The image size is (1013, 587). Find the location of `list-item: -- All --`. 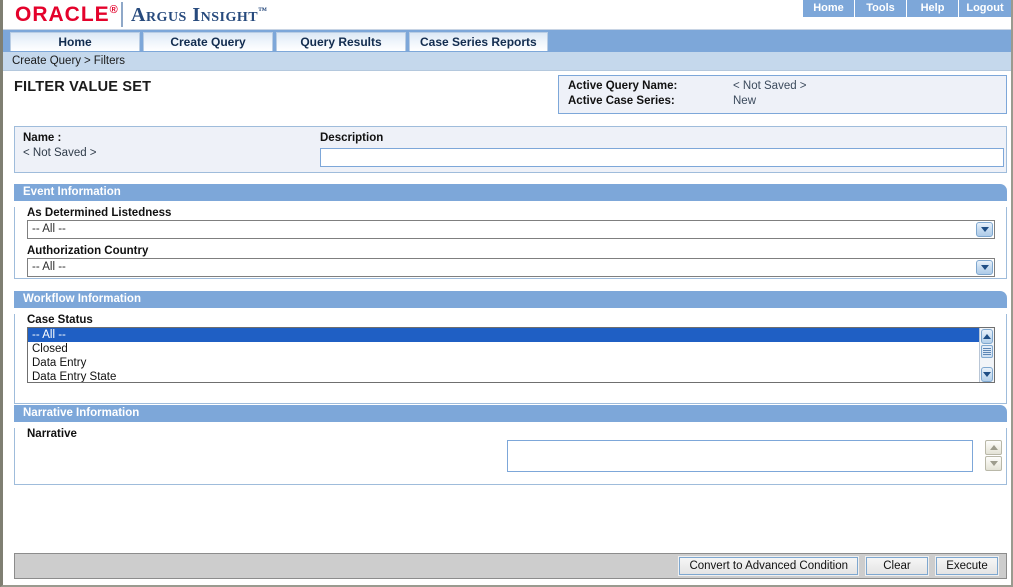

list-item: -- All -- is located at coordinates (511, 335).